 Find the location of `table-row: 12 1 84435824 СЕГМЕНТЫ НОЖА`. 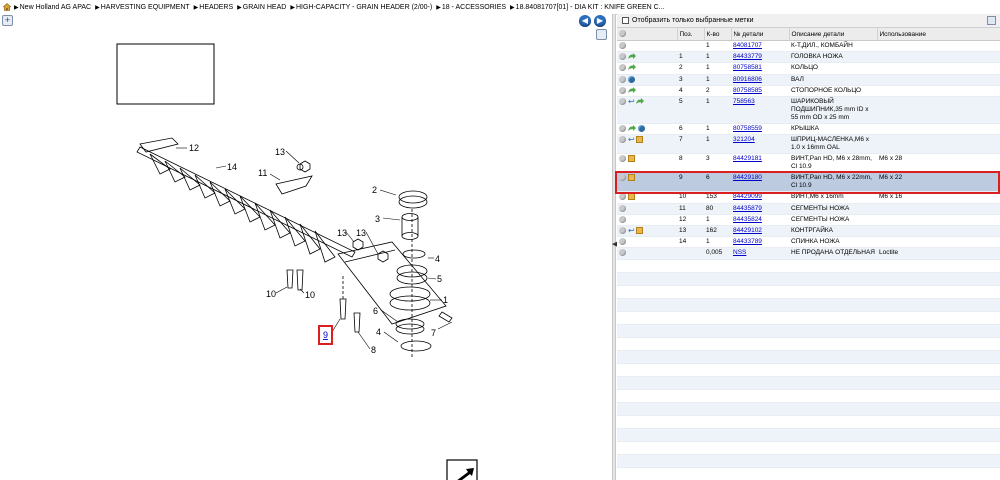

table-row: 12 1 84435824 СЕГМЕНТЫ НОЖА is located at coordinates (808, 220).